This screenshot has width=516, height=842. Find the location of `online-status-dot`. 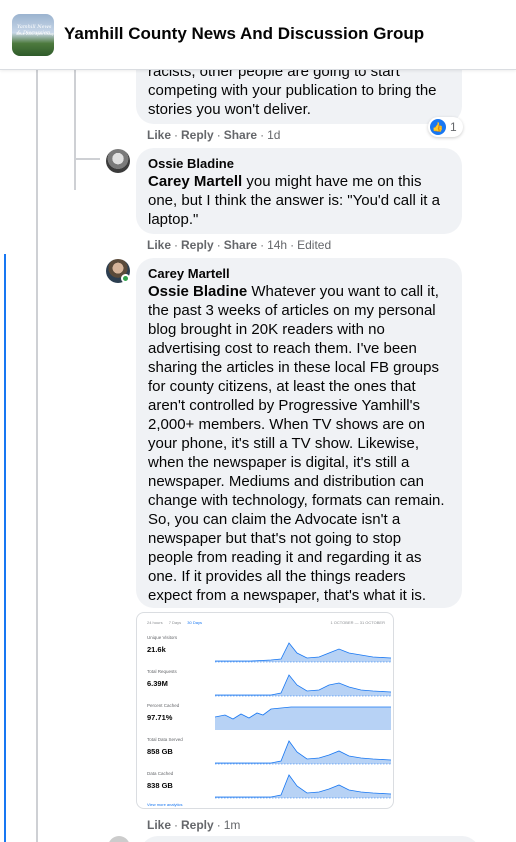

online-status-dot is located at coordinates (125, 278).